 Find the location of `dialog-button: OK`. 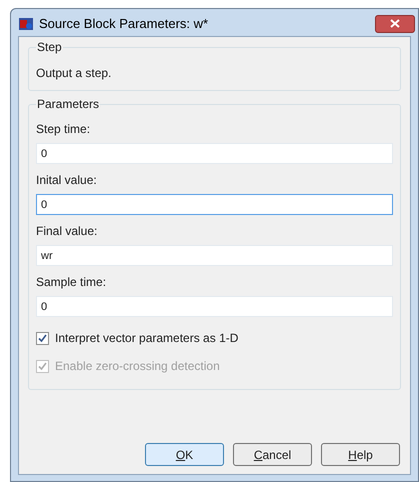

dialog-button: OK is located at coordinates (184, 454).